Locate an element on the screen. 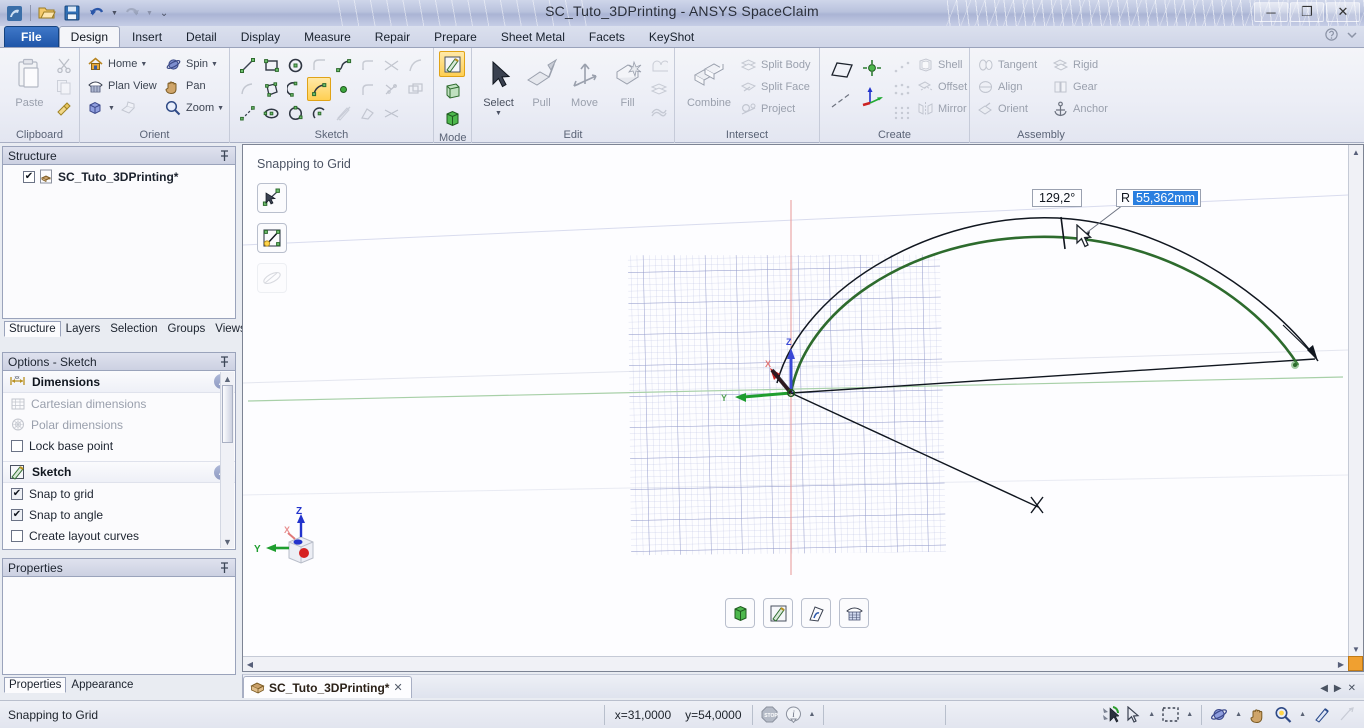  viewport-scroll-left-arrow: ◀ is located at coordinates (250, 664).